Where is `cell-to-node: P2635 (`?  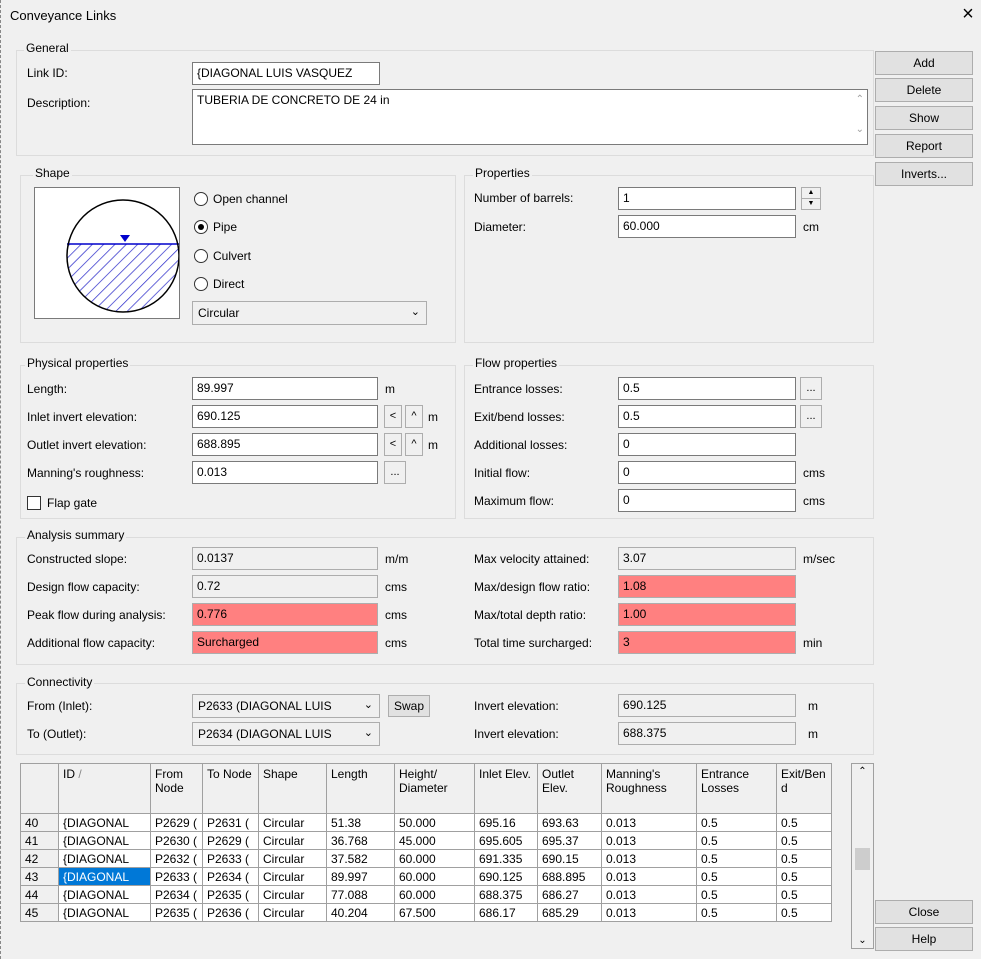 cell-to-node: P2635 ( is located at coordinates (230, 894).